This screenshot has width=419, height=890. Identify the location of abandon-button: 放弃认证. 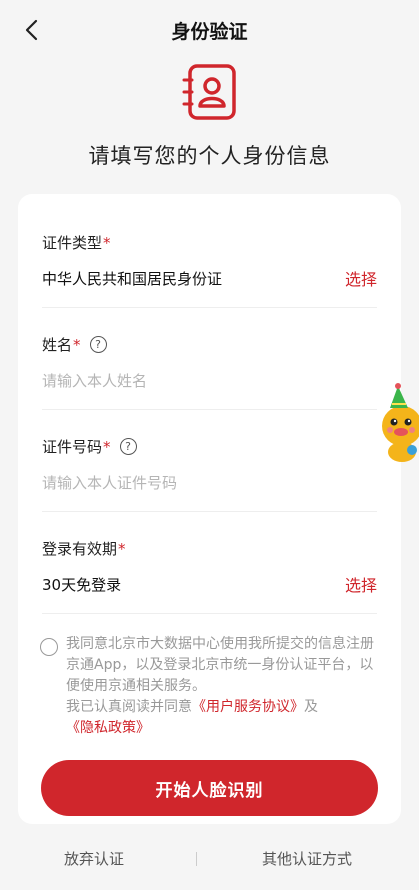
(94, 858).